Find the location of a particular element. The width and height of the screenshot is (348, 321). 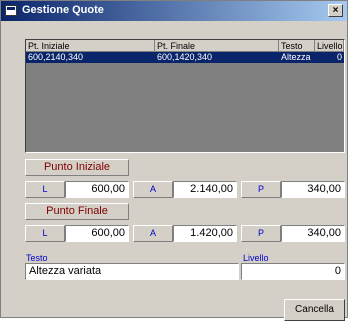

app-icon is located at coordinates (11, 10).